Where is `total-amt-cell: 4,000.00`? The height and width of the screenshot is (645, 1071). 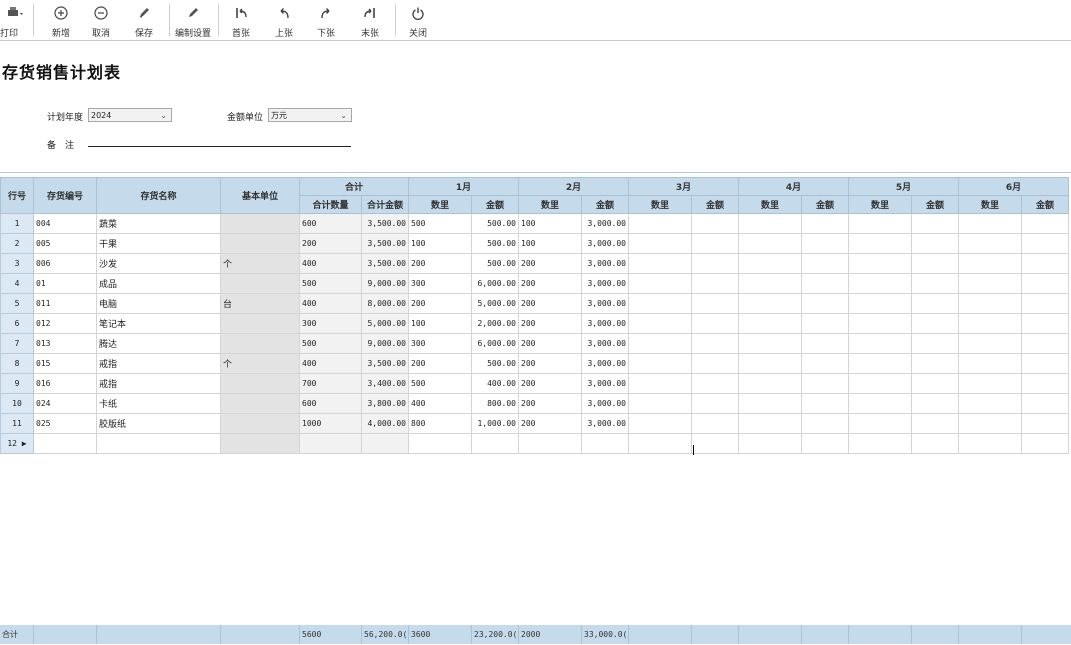
total-amt-cell: 4,000.00 is located at coordinates (385, 423).